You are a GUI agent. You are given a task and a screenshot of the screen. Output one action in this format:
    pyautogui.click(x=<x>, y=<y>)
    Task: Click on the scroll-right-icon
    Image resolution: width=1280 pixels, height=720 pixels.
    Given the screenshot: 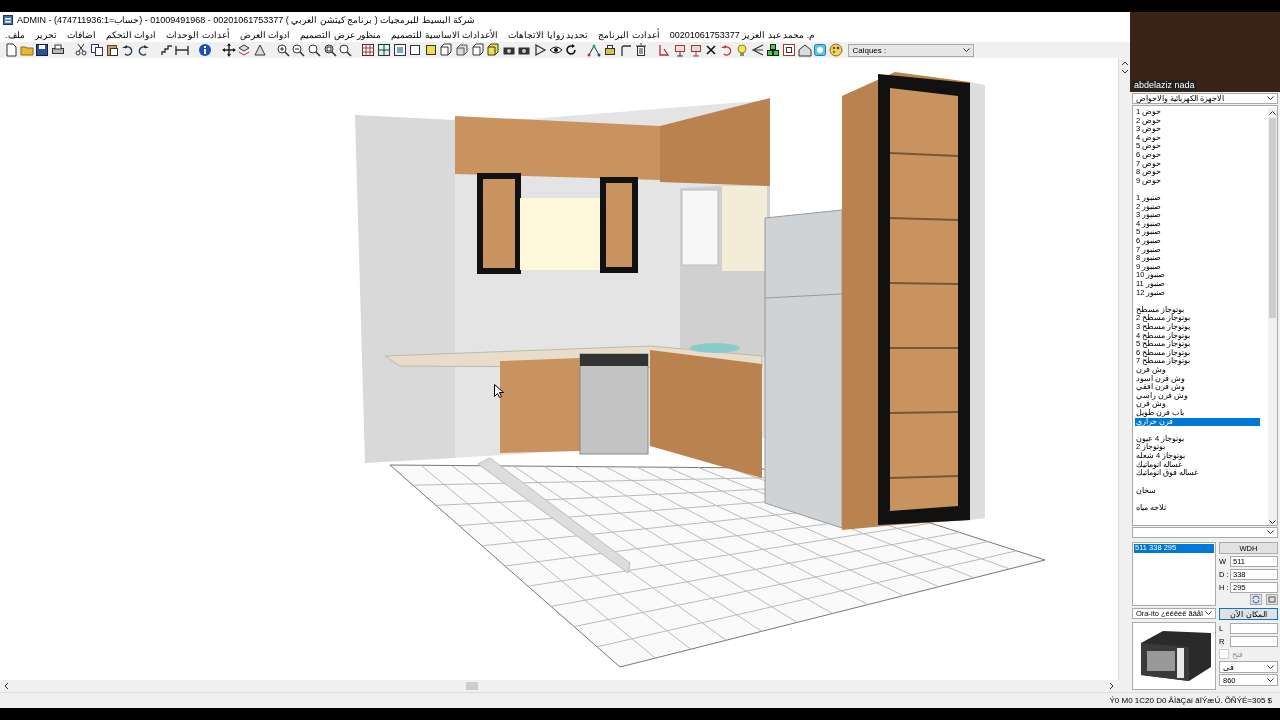 What is the action you would take?
    pyautogui.click(x=1112, y=686)
    